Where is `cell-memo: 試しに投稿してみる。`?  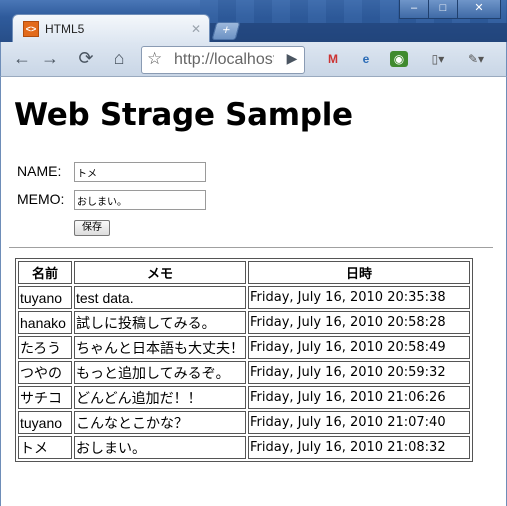 cell-memo: 試しに投稿してみる。 is located at coordinates (160, 322).